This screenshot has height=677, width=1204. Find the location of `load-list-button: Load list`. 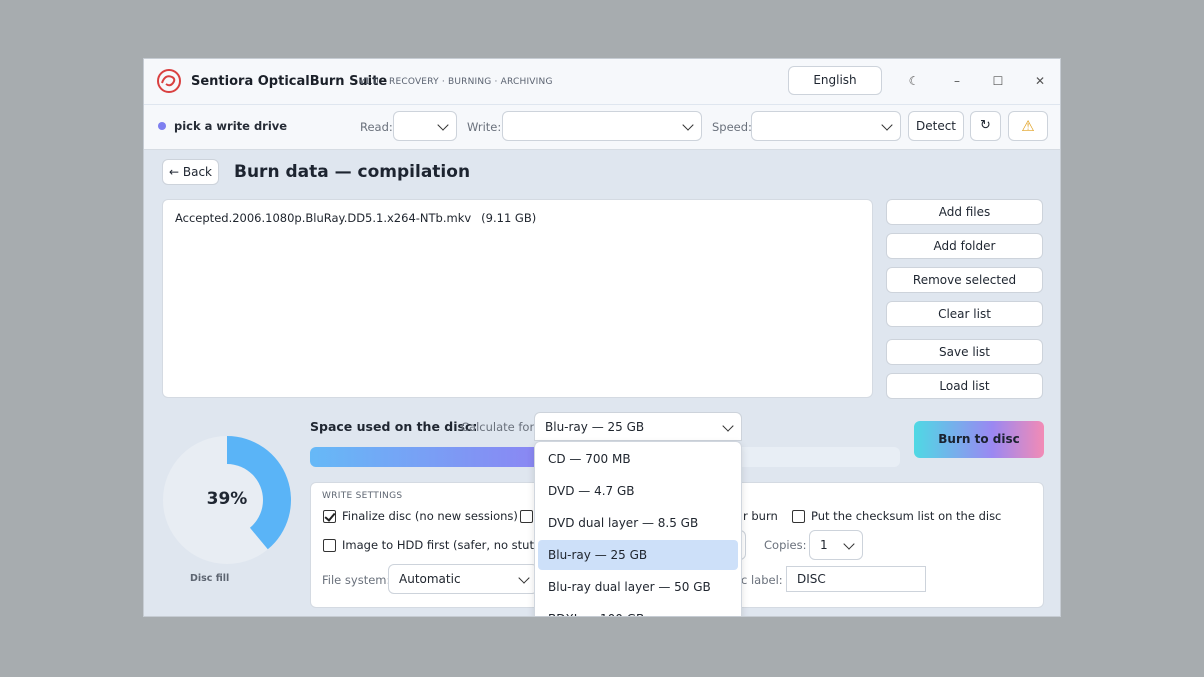

load-list-button: Load list is located at coordinates (964, 386).